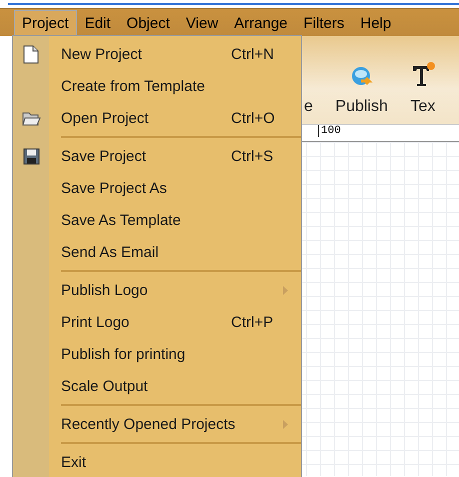 This screenshot has height=477, width=459. What do you see at coordinates (148, 424) in the screenshot?
I see `menu-item: Recently Opened Projects` at bounding box center [148, 424].